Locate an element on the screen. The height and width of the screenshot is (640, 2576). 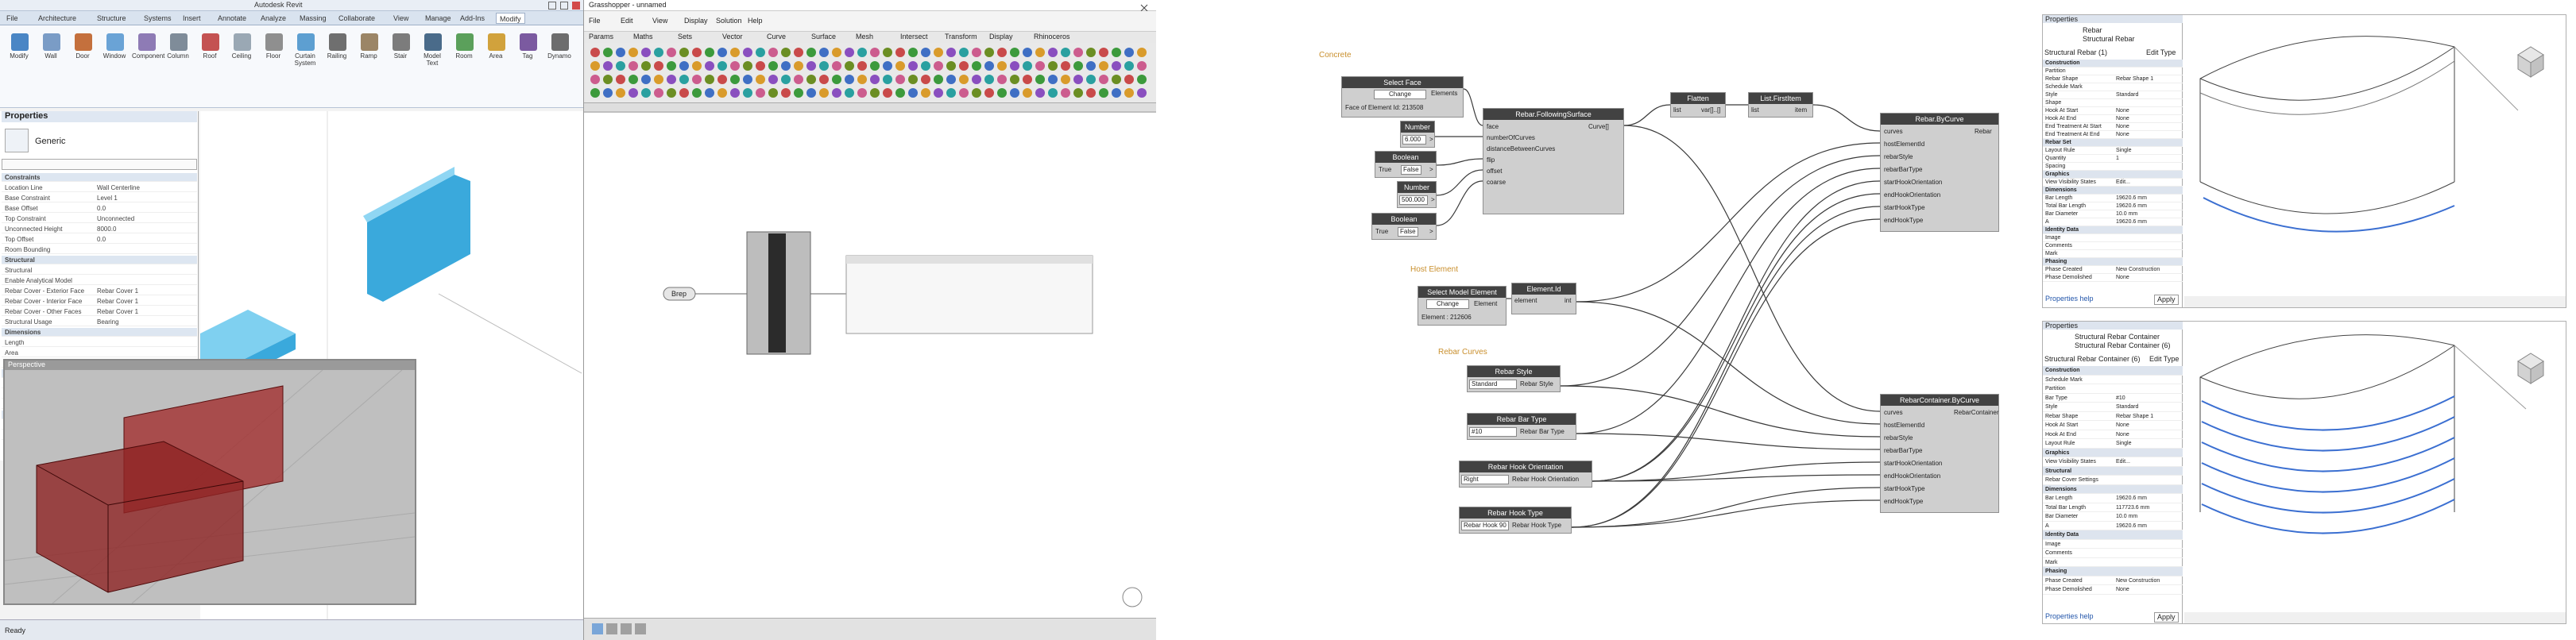
property-row: Bar Length 19620.6 mm is located at coordinates (2113, 198).